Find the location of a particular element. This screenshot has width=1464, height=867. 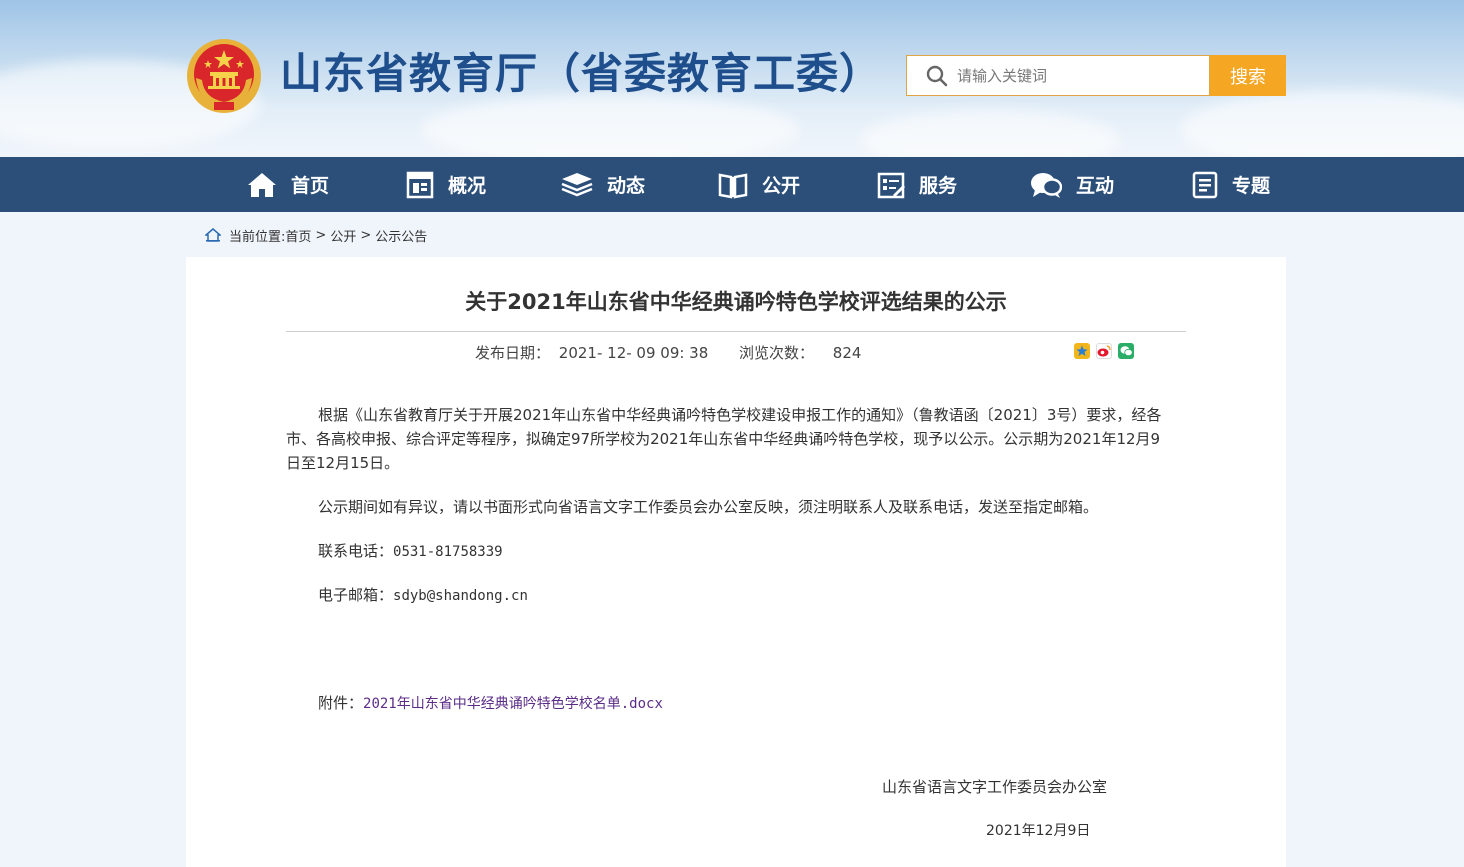

site-title: 山东省教育厅（省委教育工委） is located at coordinates (581, 73).